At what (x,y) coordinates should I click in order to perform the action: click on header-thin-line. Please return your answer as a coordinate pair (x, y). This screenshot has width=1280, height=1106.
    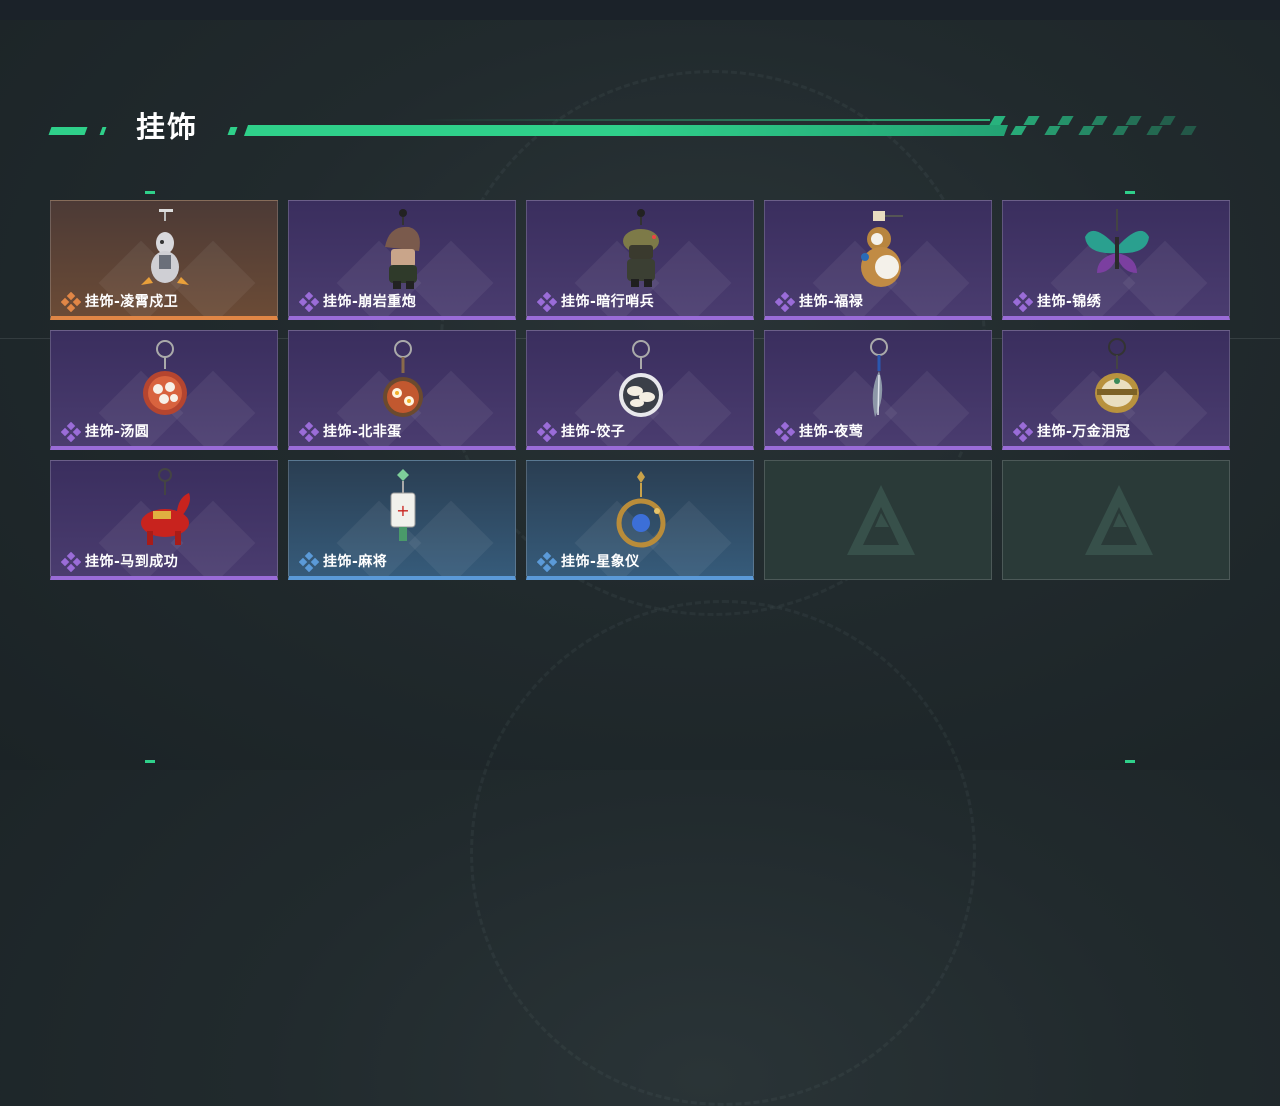
    Looking at the image, I should click on (705, 120).